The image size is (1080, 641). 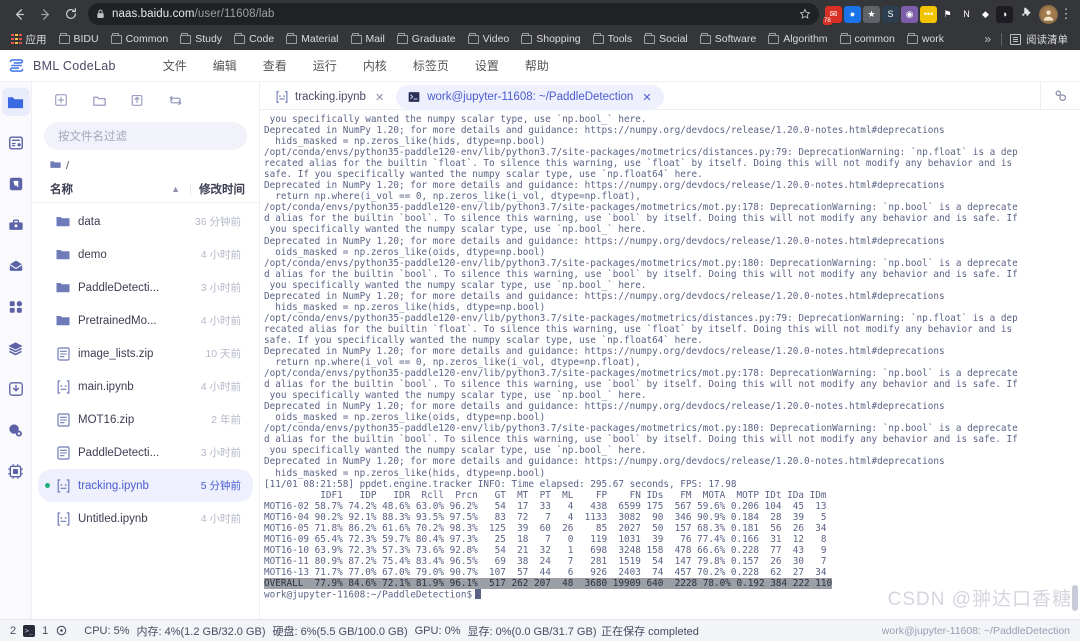 What do you see at coordinates (175, 65) in the screenshot?
I see `menu-item-0: 文件` at bounding box center [175, 65].